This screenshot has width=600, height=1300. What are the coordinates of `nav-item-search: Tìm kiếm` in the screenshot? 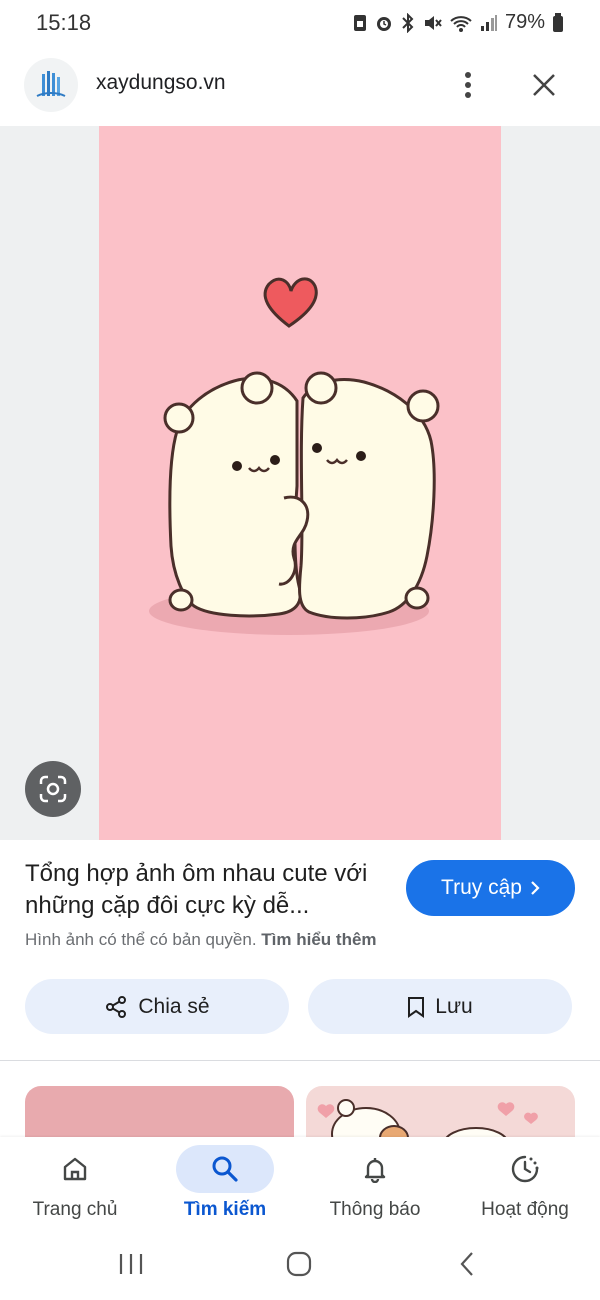 It's located at (225, 1187).